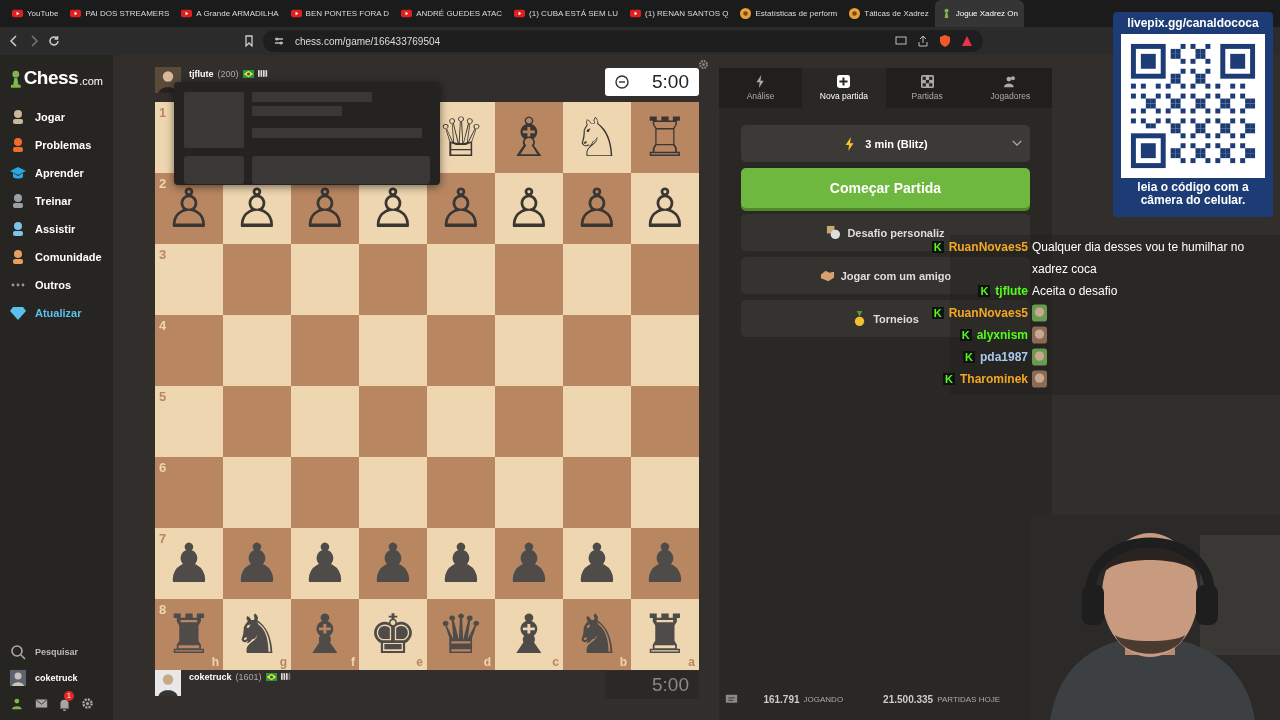 This screenshot has width=1280, height=720. I want to click on file-label: a, so click(691, 662).